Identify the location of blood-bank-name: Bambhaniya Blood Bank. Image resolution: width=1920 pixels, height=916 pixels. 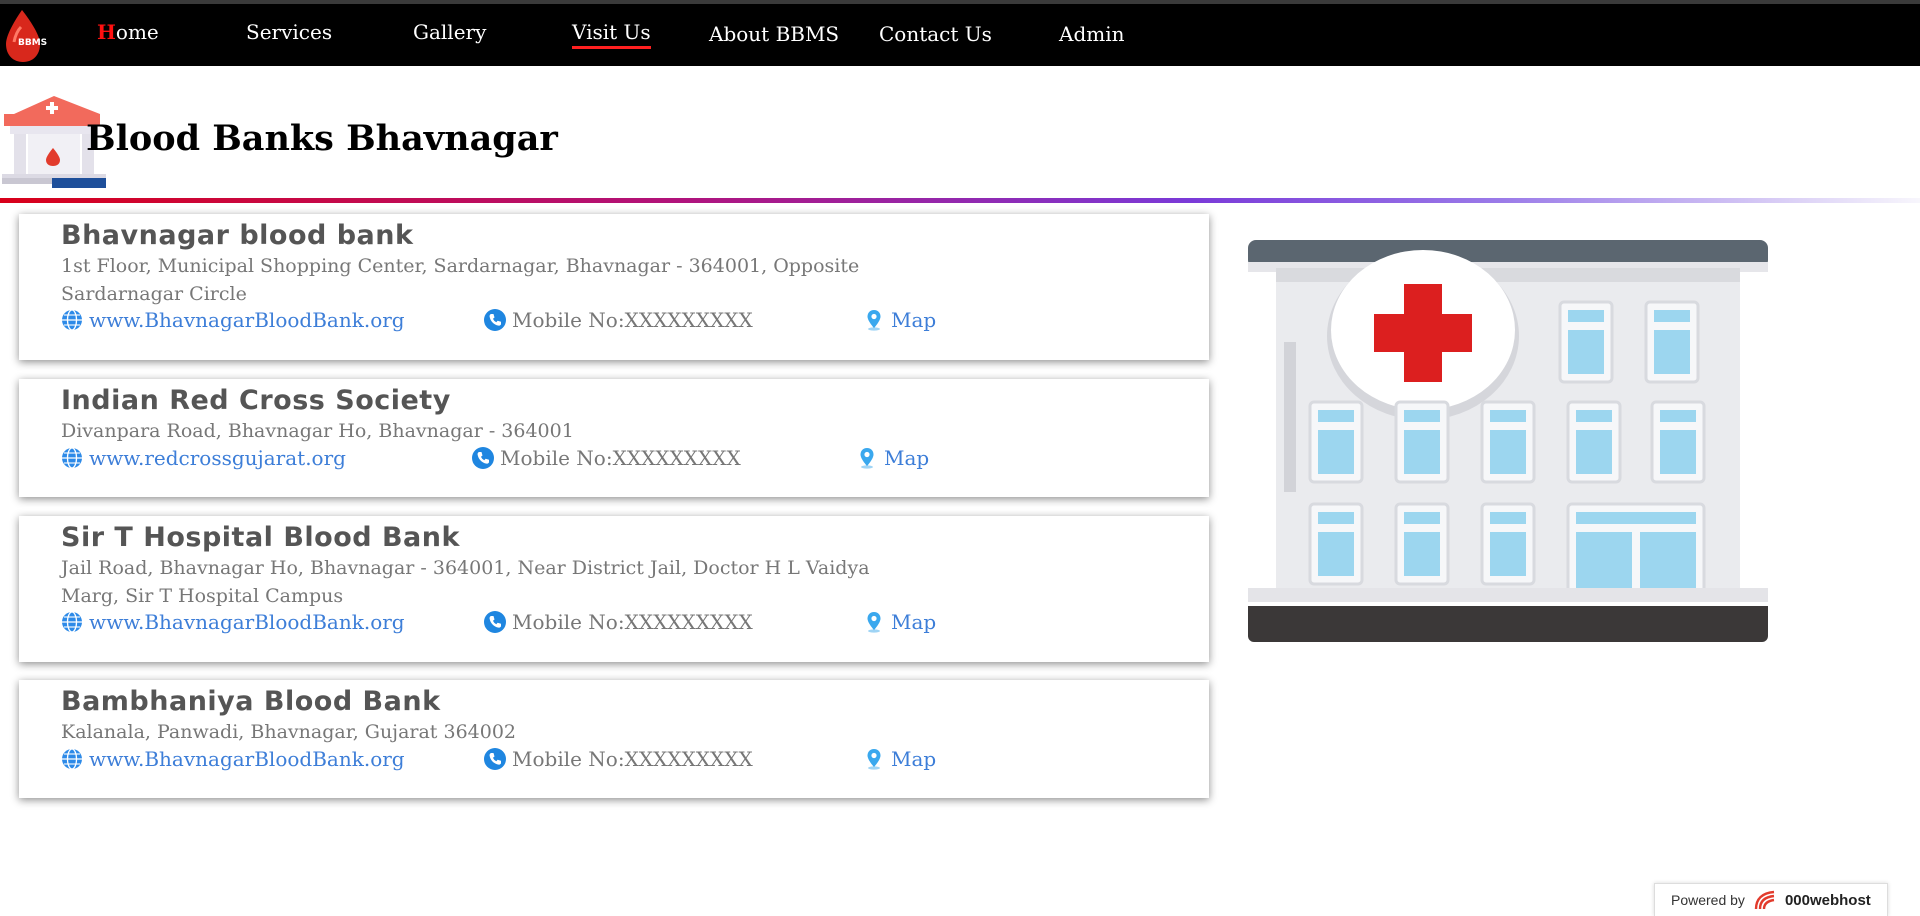
(251, 701).